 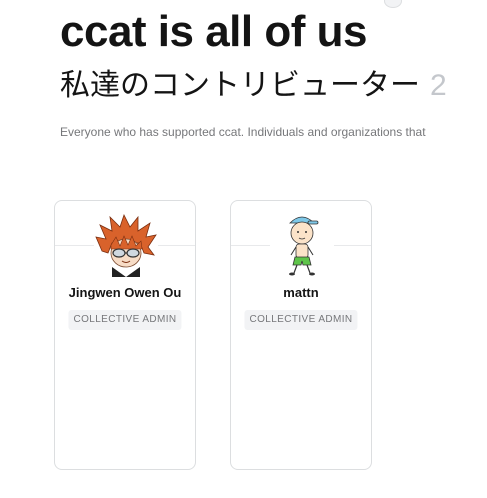 What do you see at coordinates (240, 85) in the screenshot?
I see `contributors-heading-label: 私達のコントリビューター` at bounding box center [240, 85].